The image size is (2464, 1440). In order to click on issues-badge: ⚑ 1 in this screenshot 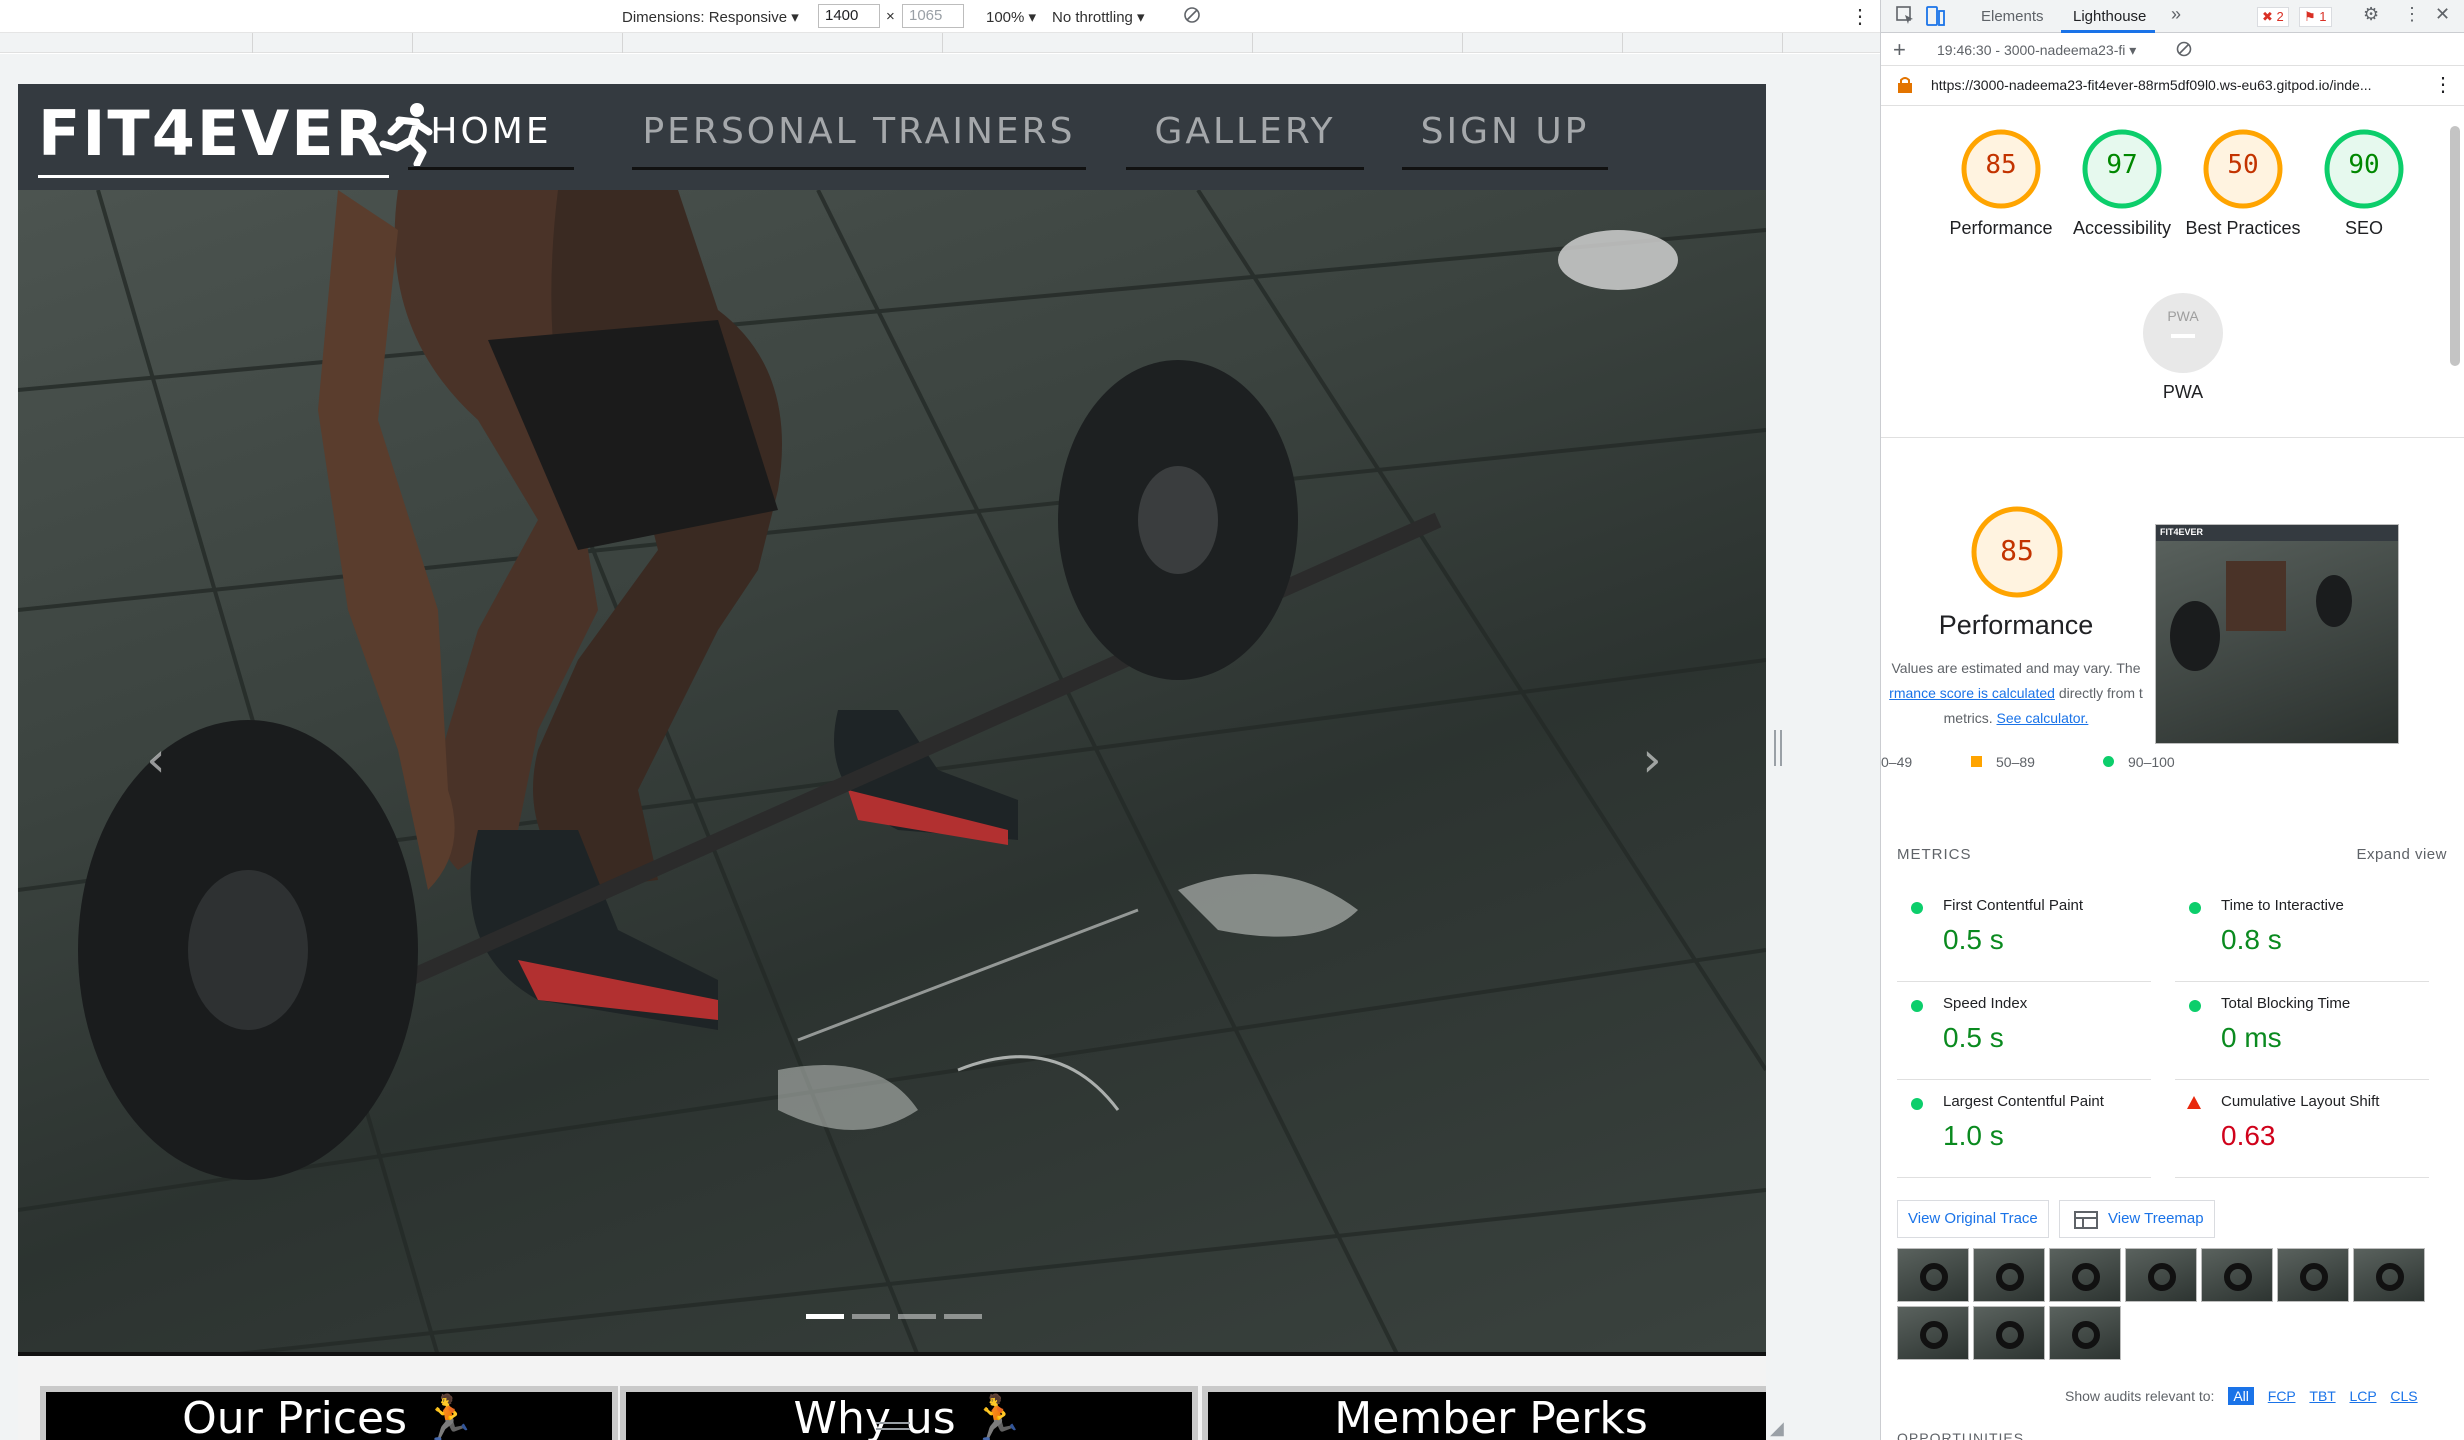, I will do `click(2315, 17)`.